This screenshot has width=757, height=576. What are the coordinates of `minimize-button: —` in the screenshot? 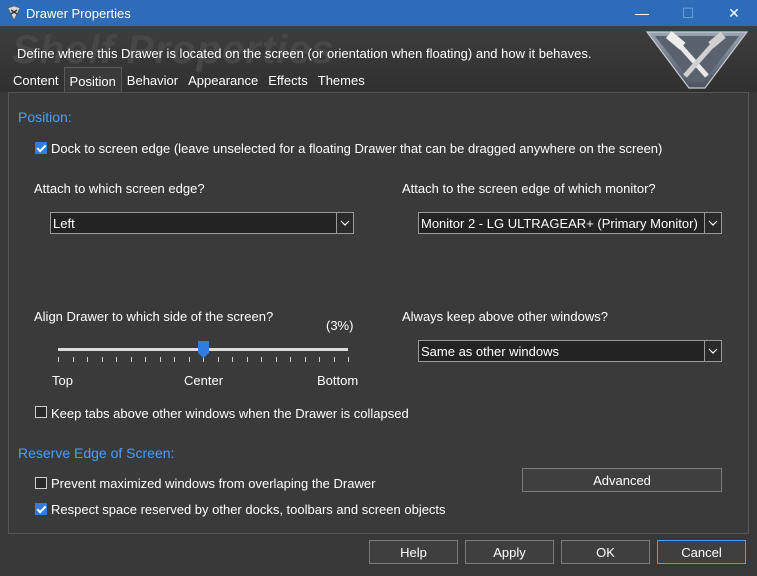 It's located at (642, 13).